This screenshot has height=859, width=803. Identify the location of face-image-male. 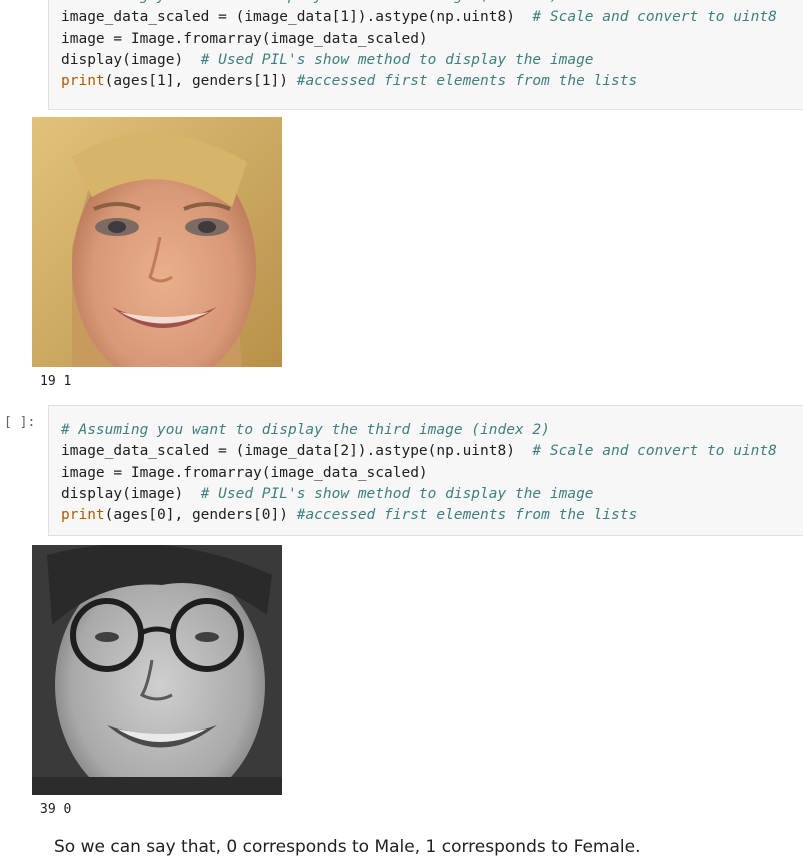
(157, 670).